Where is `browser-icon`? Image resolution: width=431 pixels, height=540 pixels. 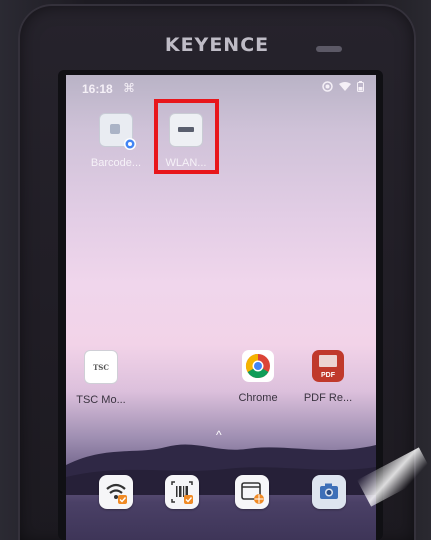 browser-icon is located at coordinates (252, 493).